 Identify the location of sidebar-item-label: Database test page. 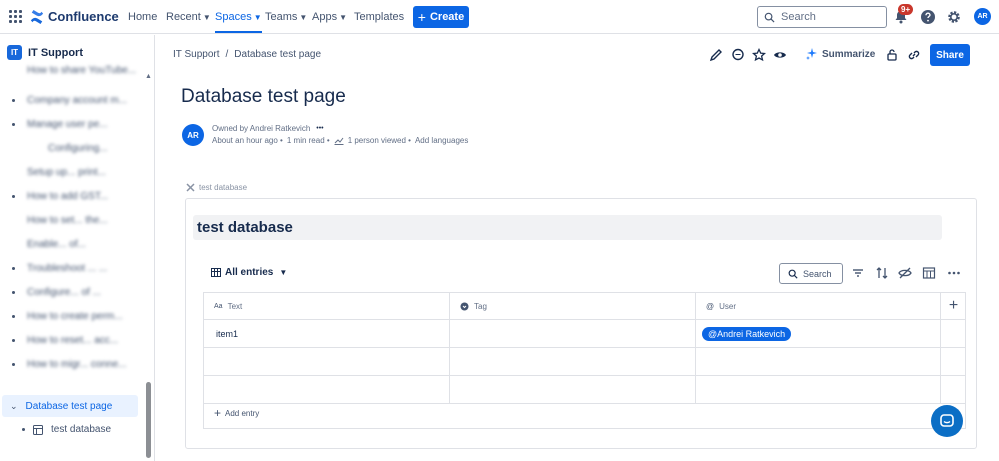
(69, 406).